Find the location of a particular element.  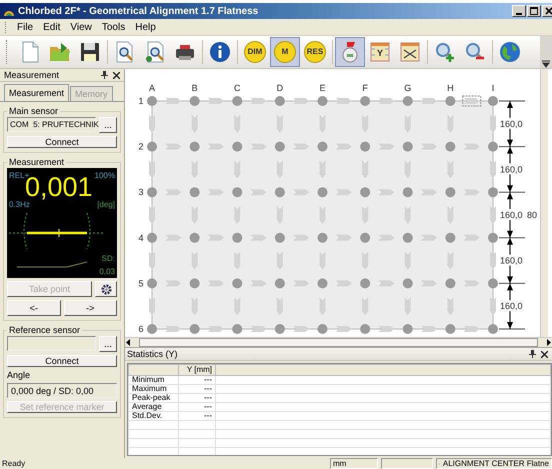

trend-line-drawing is located at coordinates (52, 264).